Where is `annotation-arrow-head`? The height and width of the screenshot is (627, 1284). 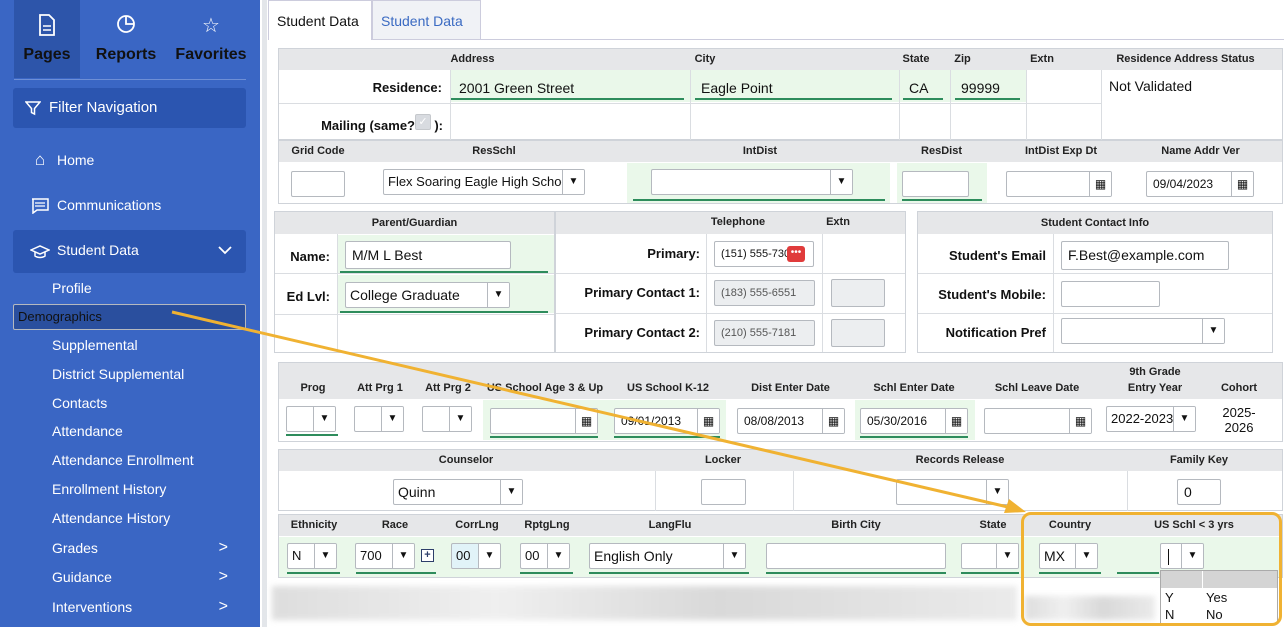 annotation-arrow-head is located at coordinates (1015, 506).